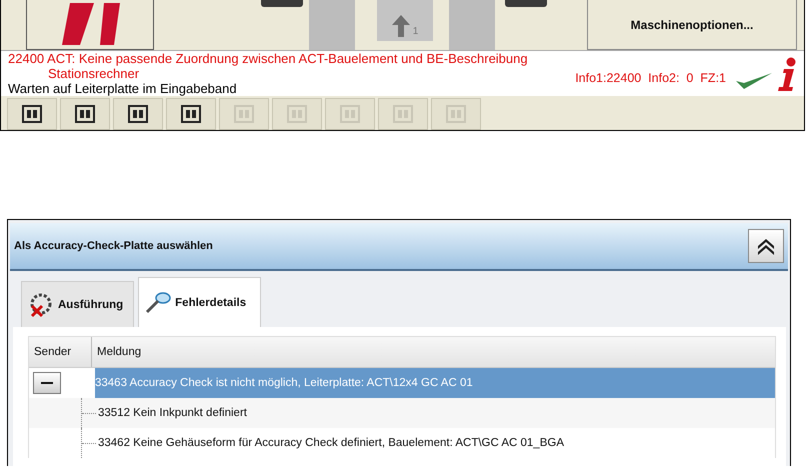 The height and width of the screenshot is (467, 807). Describe the element at coordinates (284, 383) in the screenshot. I see `message-text: 33463 Accuracy Check ist nicht möglich, Leiterplatte: ACT\12x4 GC AC 01` at that location.